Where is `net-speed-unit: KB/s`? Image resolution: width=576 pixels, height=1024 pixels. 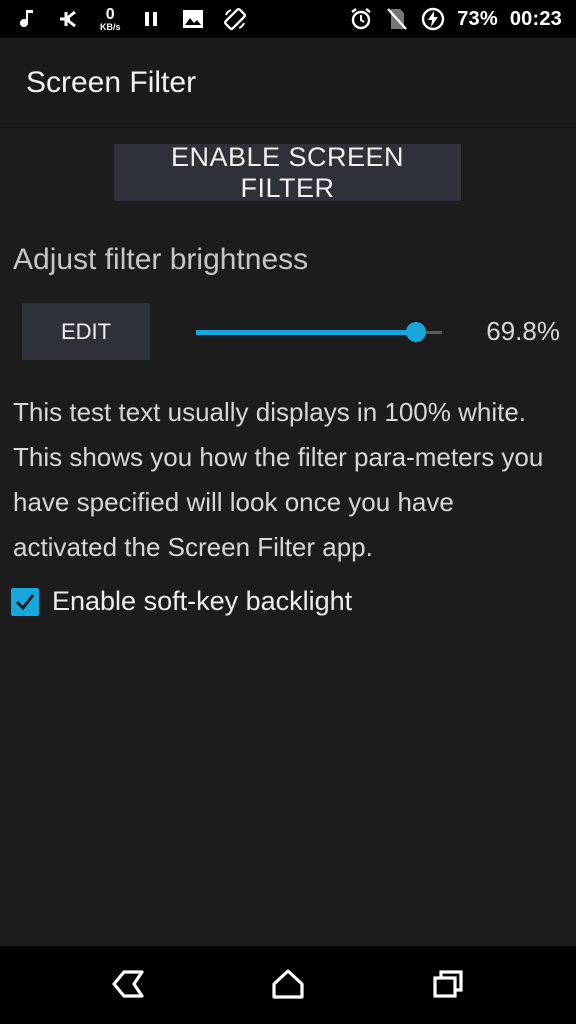 net-speed-unit: KB/s is located at coordinates (110, 26).